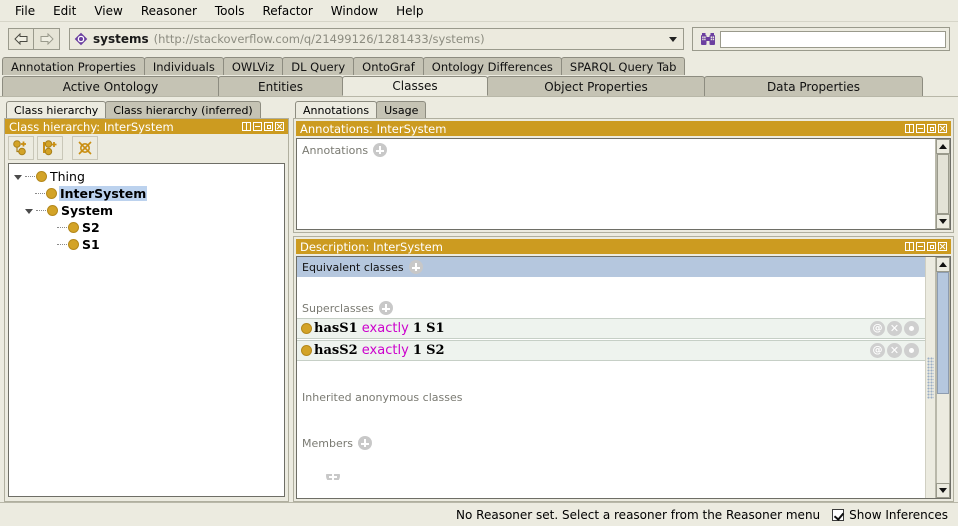  What do you see at coordinates (838, 514) in the screenshot?
I see `show-inferences-checkbox` at bounding box center [838, 514].